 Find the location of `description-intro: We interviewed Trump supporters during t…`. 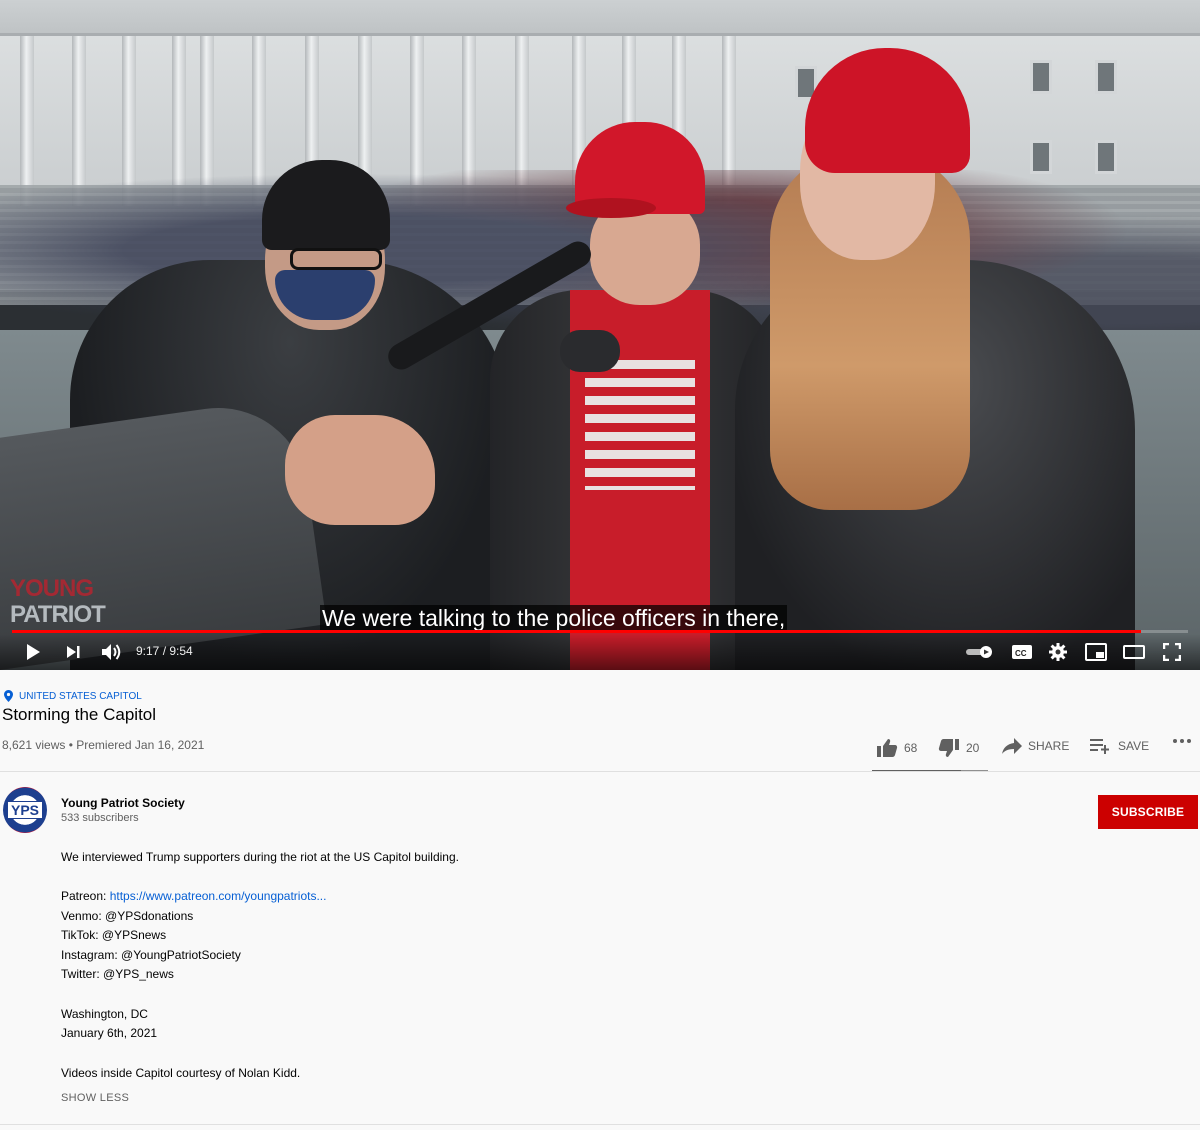

description-intro: We interviewed Trump supporters during t… is located at coordinates (260, 857).